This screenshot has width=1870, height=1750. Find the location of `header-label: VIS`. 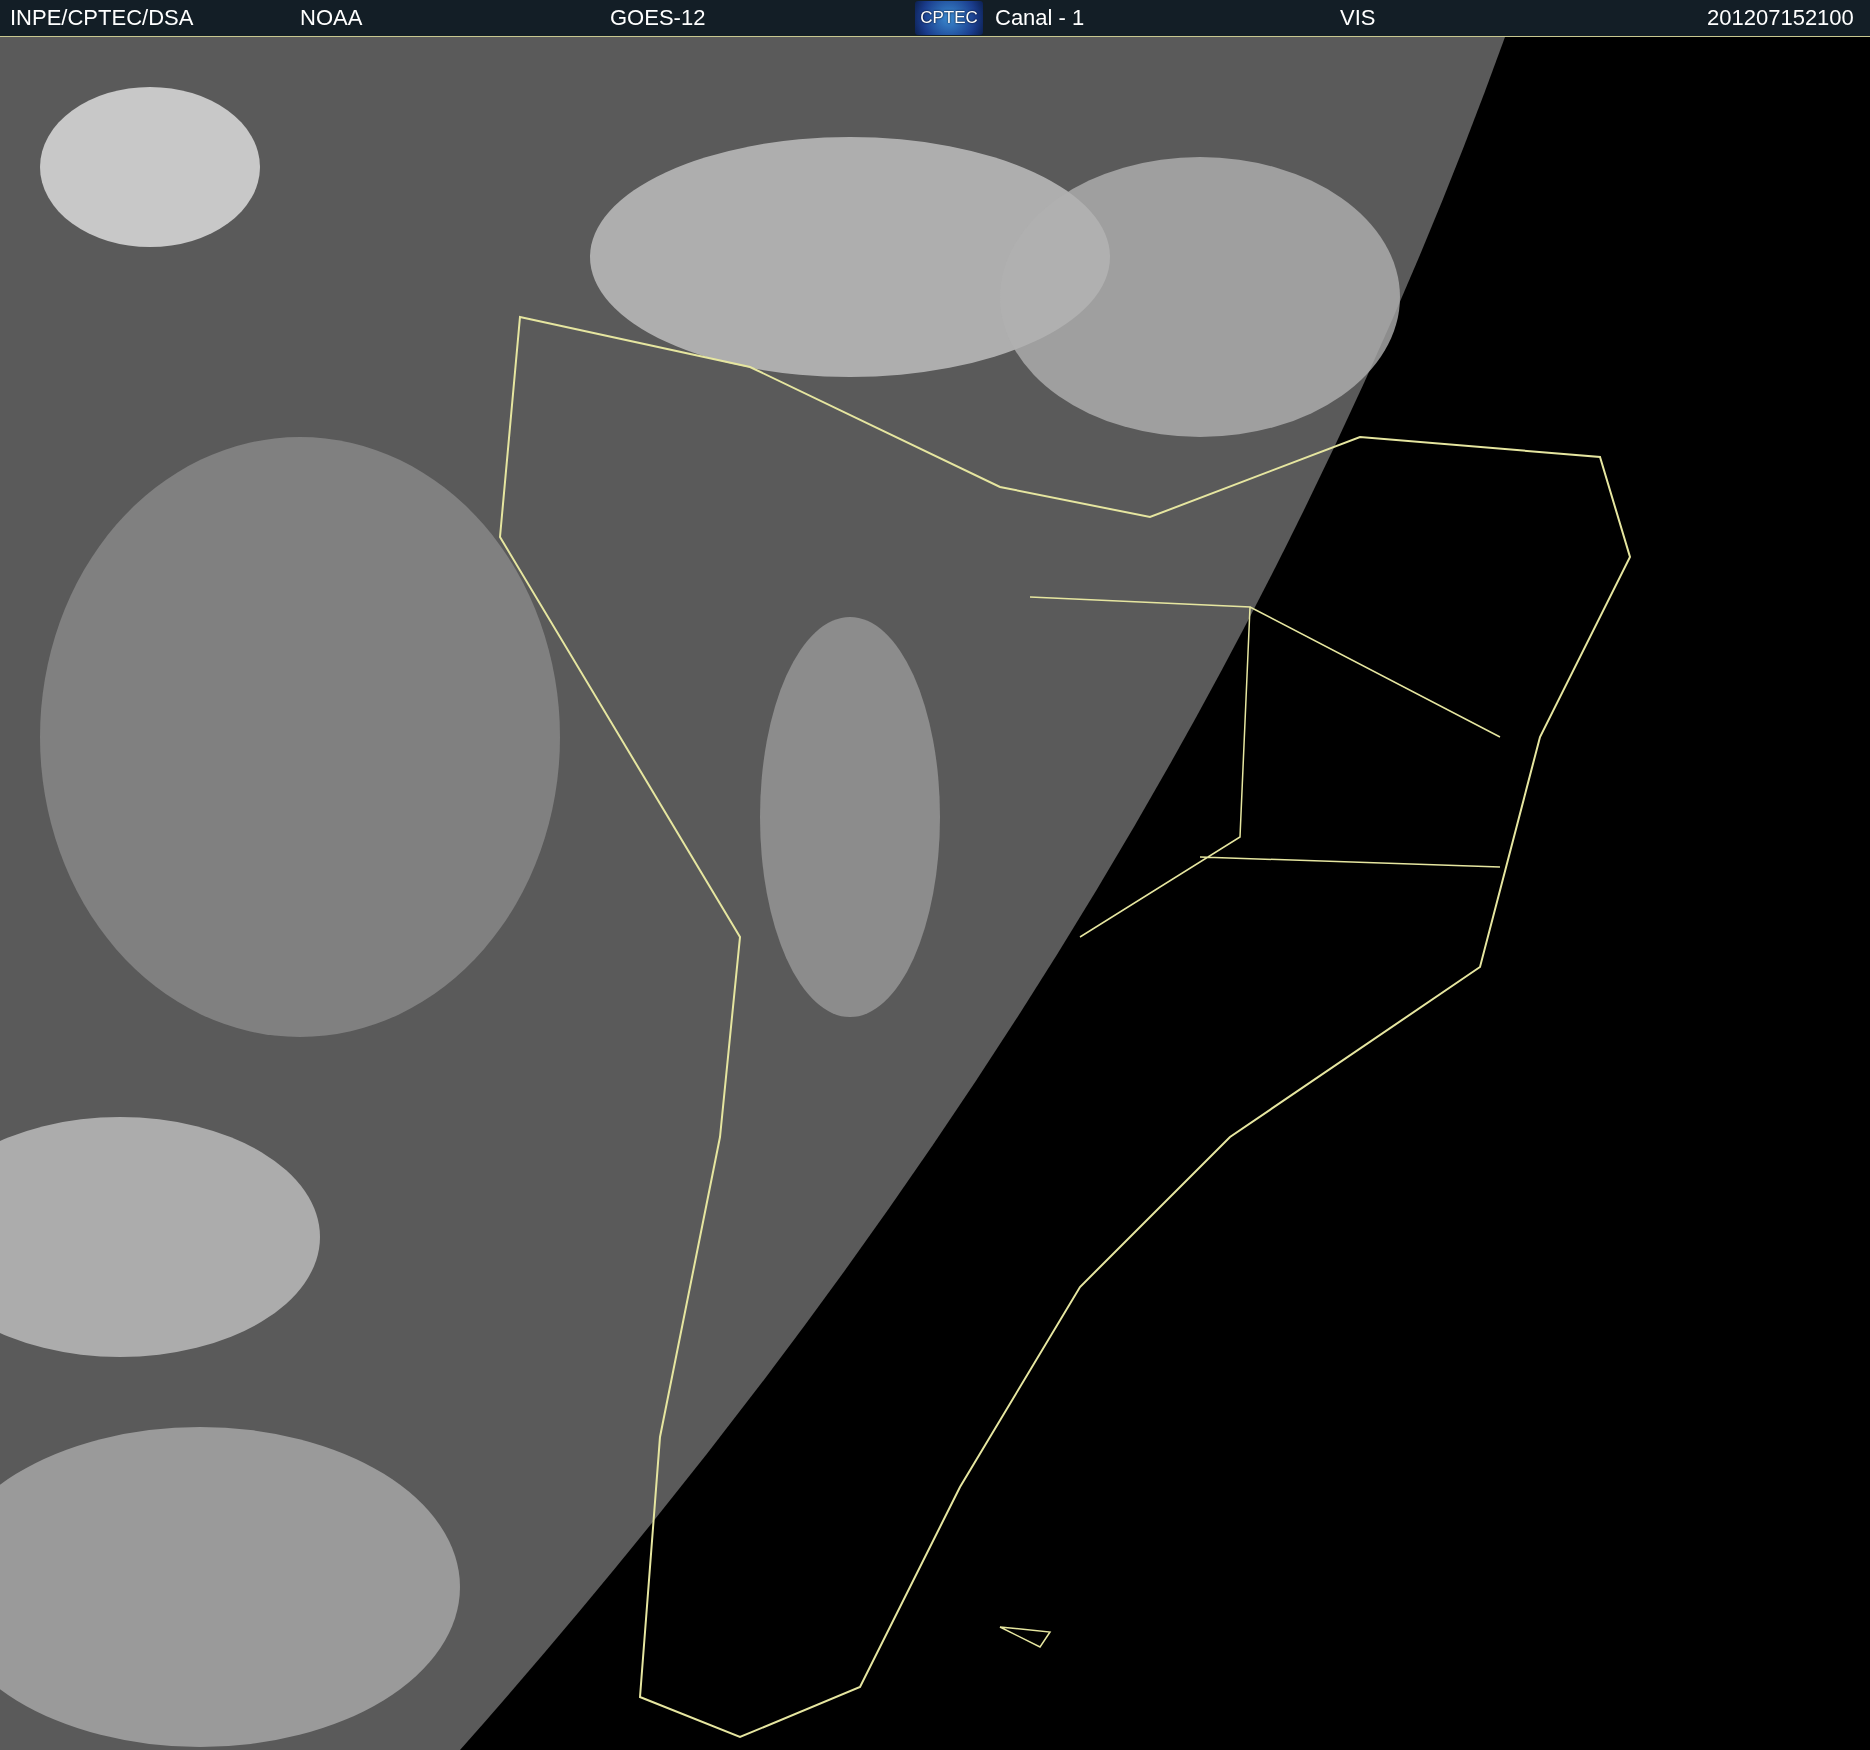

header-label: VIS is located at coordinates (1357, 18).